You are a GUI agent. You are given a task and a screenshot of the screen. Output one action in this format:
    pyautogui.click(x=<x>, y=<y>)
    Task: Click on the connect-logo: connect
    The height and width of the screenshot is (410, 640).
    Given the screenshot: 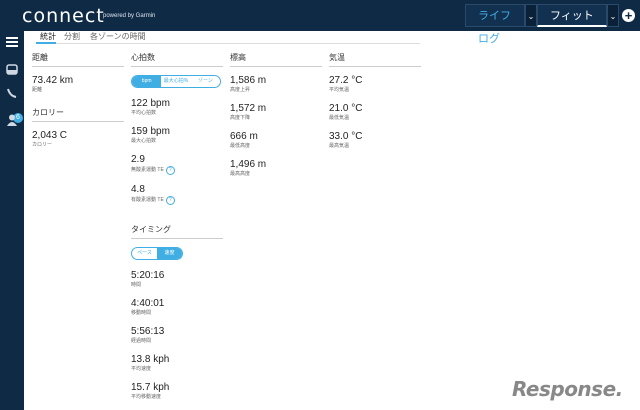 What is the action you would take?
    pyautogui.click(x=63, y=16)
    